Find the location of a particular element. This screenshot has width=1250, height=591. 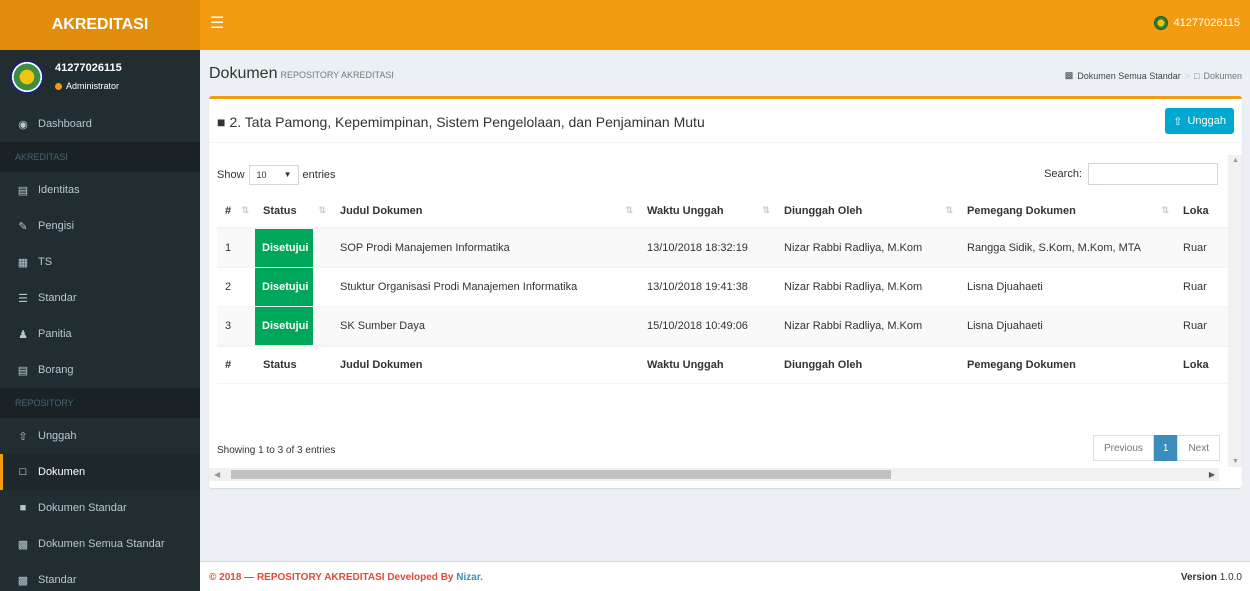

column-label: Diunggah Oleh is located at coordinates (823, 210).